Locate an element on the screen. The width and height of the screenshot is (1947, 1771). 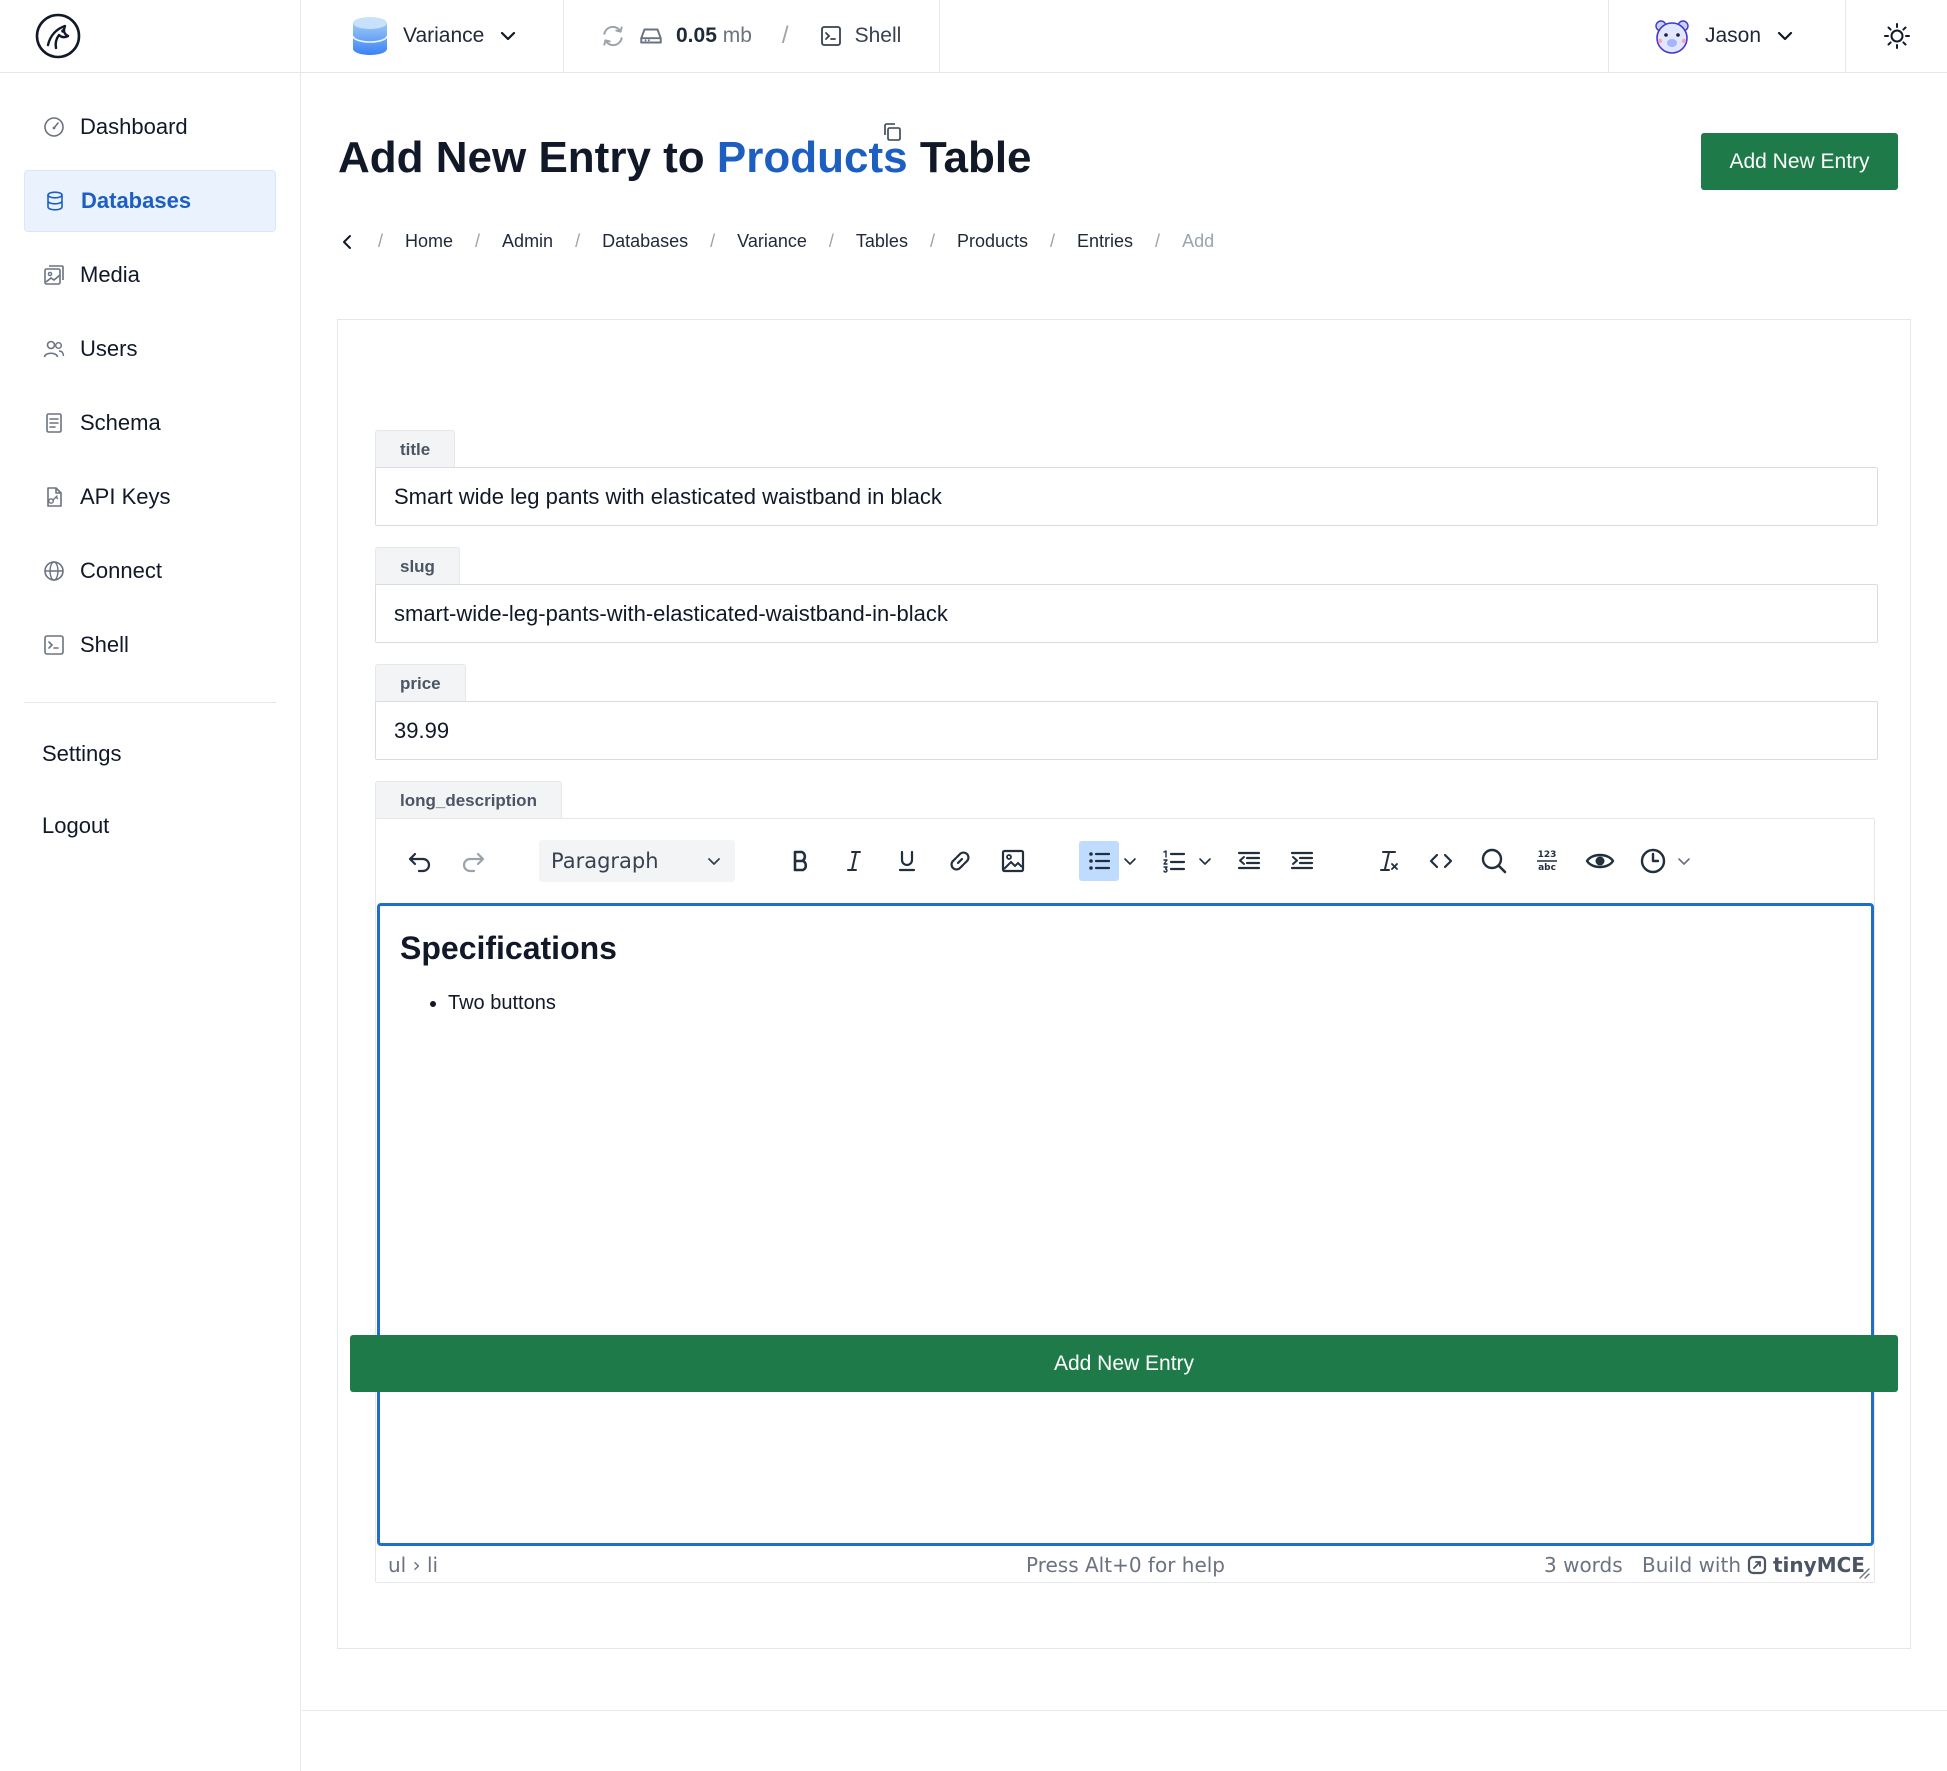
tinymce-brand-link: Build with tinyMCE is located at coordinates (1753, 1565).